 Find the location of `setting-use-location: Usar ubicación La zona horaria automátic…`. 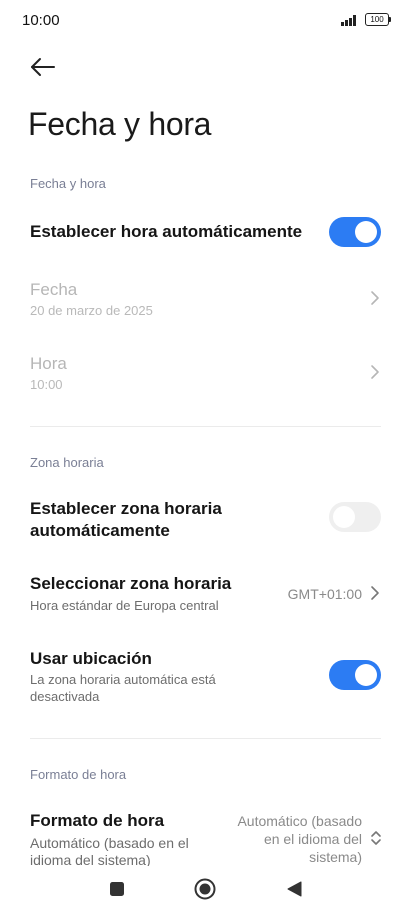

setting-use-location: Usar ubicación La zona horaria automátic… is located at coordinates (205, 677).